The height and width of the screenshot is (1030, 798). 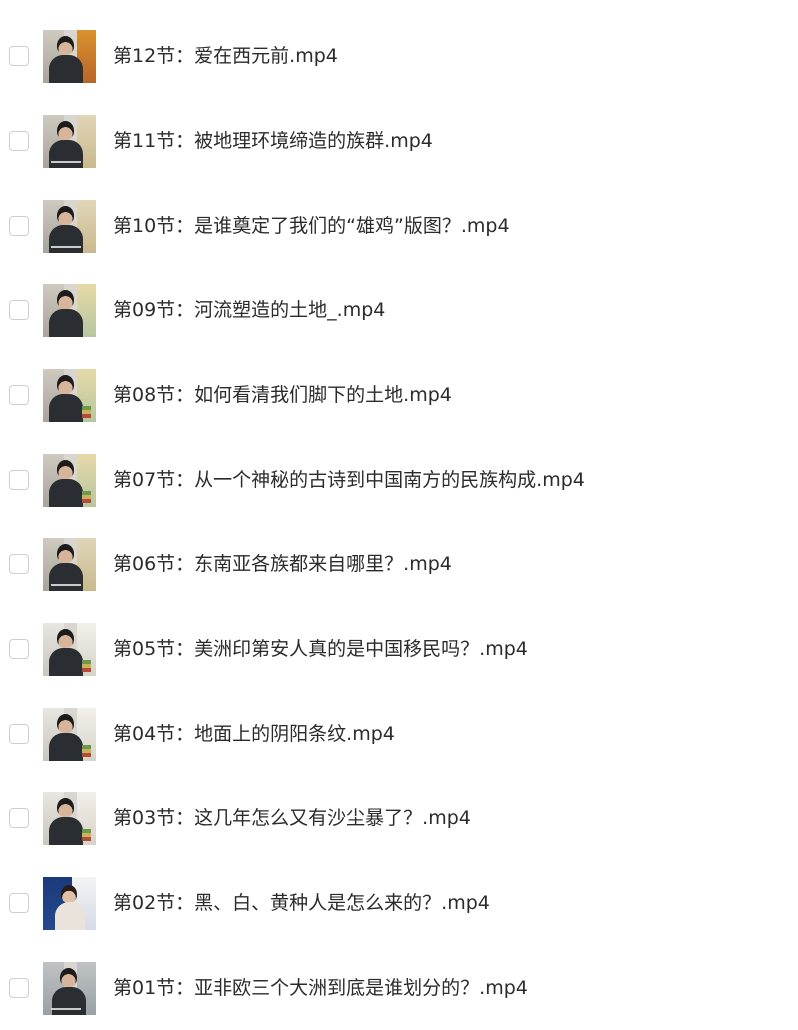 I want to click on list-item: 第04节：地面上的阴阳条纹.mp4, so click(x=399, y=734).